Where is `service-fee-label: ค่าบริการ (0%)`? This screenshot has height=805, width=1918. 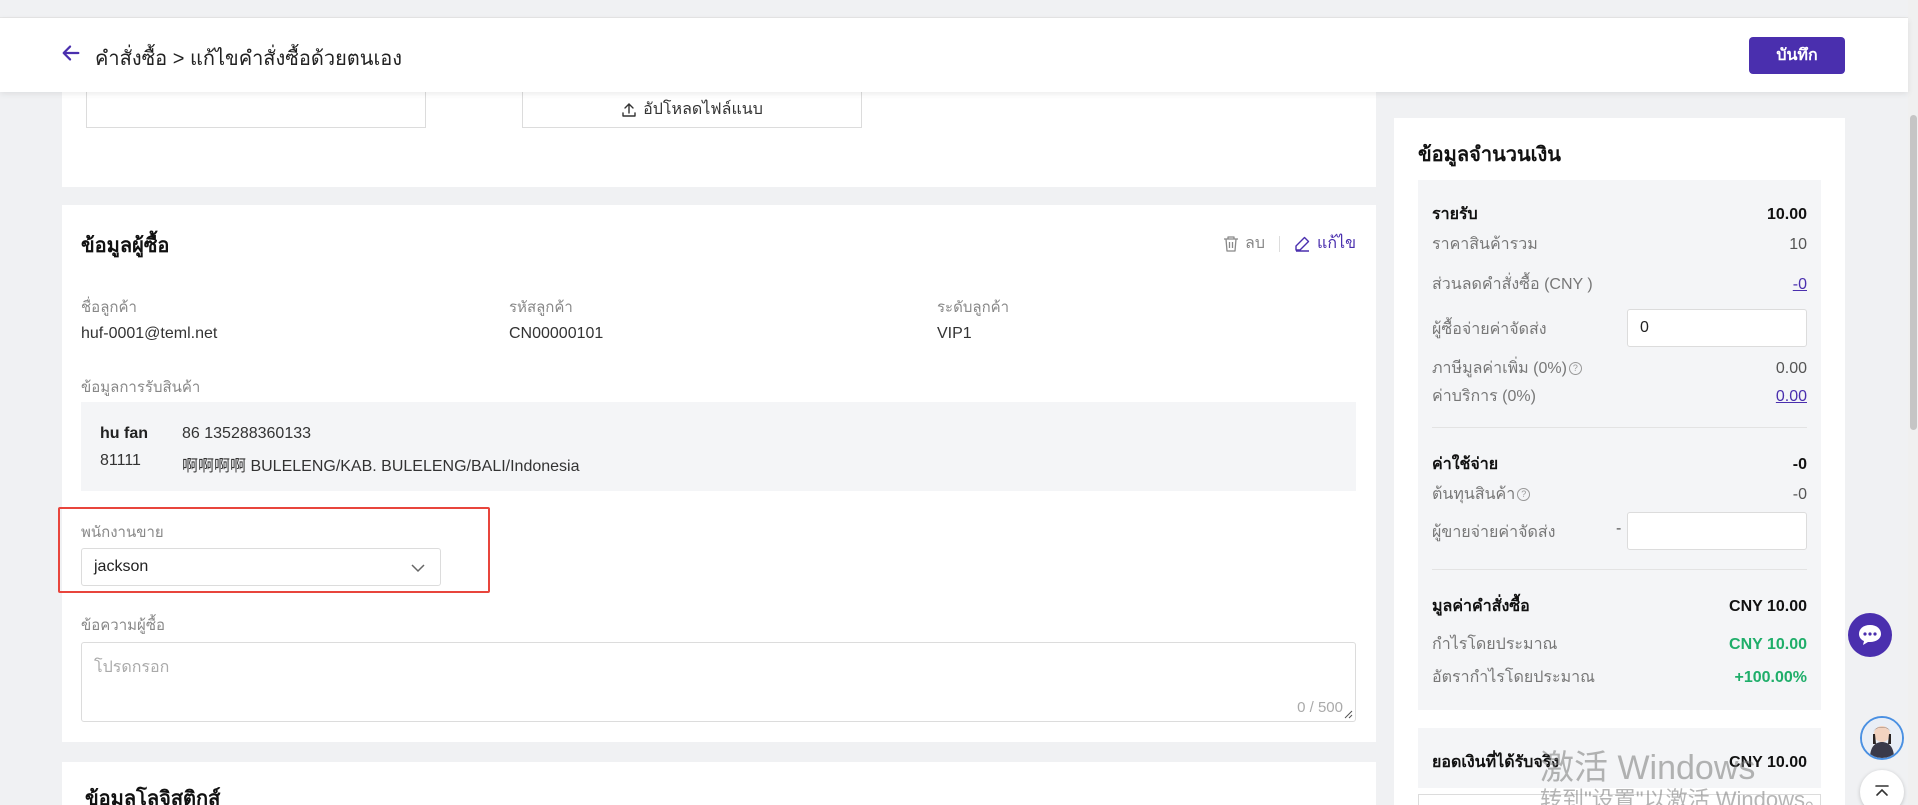 service-fee-label: ค่าบริการ (0%) is located at coordinates (1484, 396).